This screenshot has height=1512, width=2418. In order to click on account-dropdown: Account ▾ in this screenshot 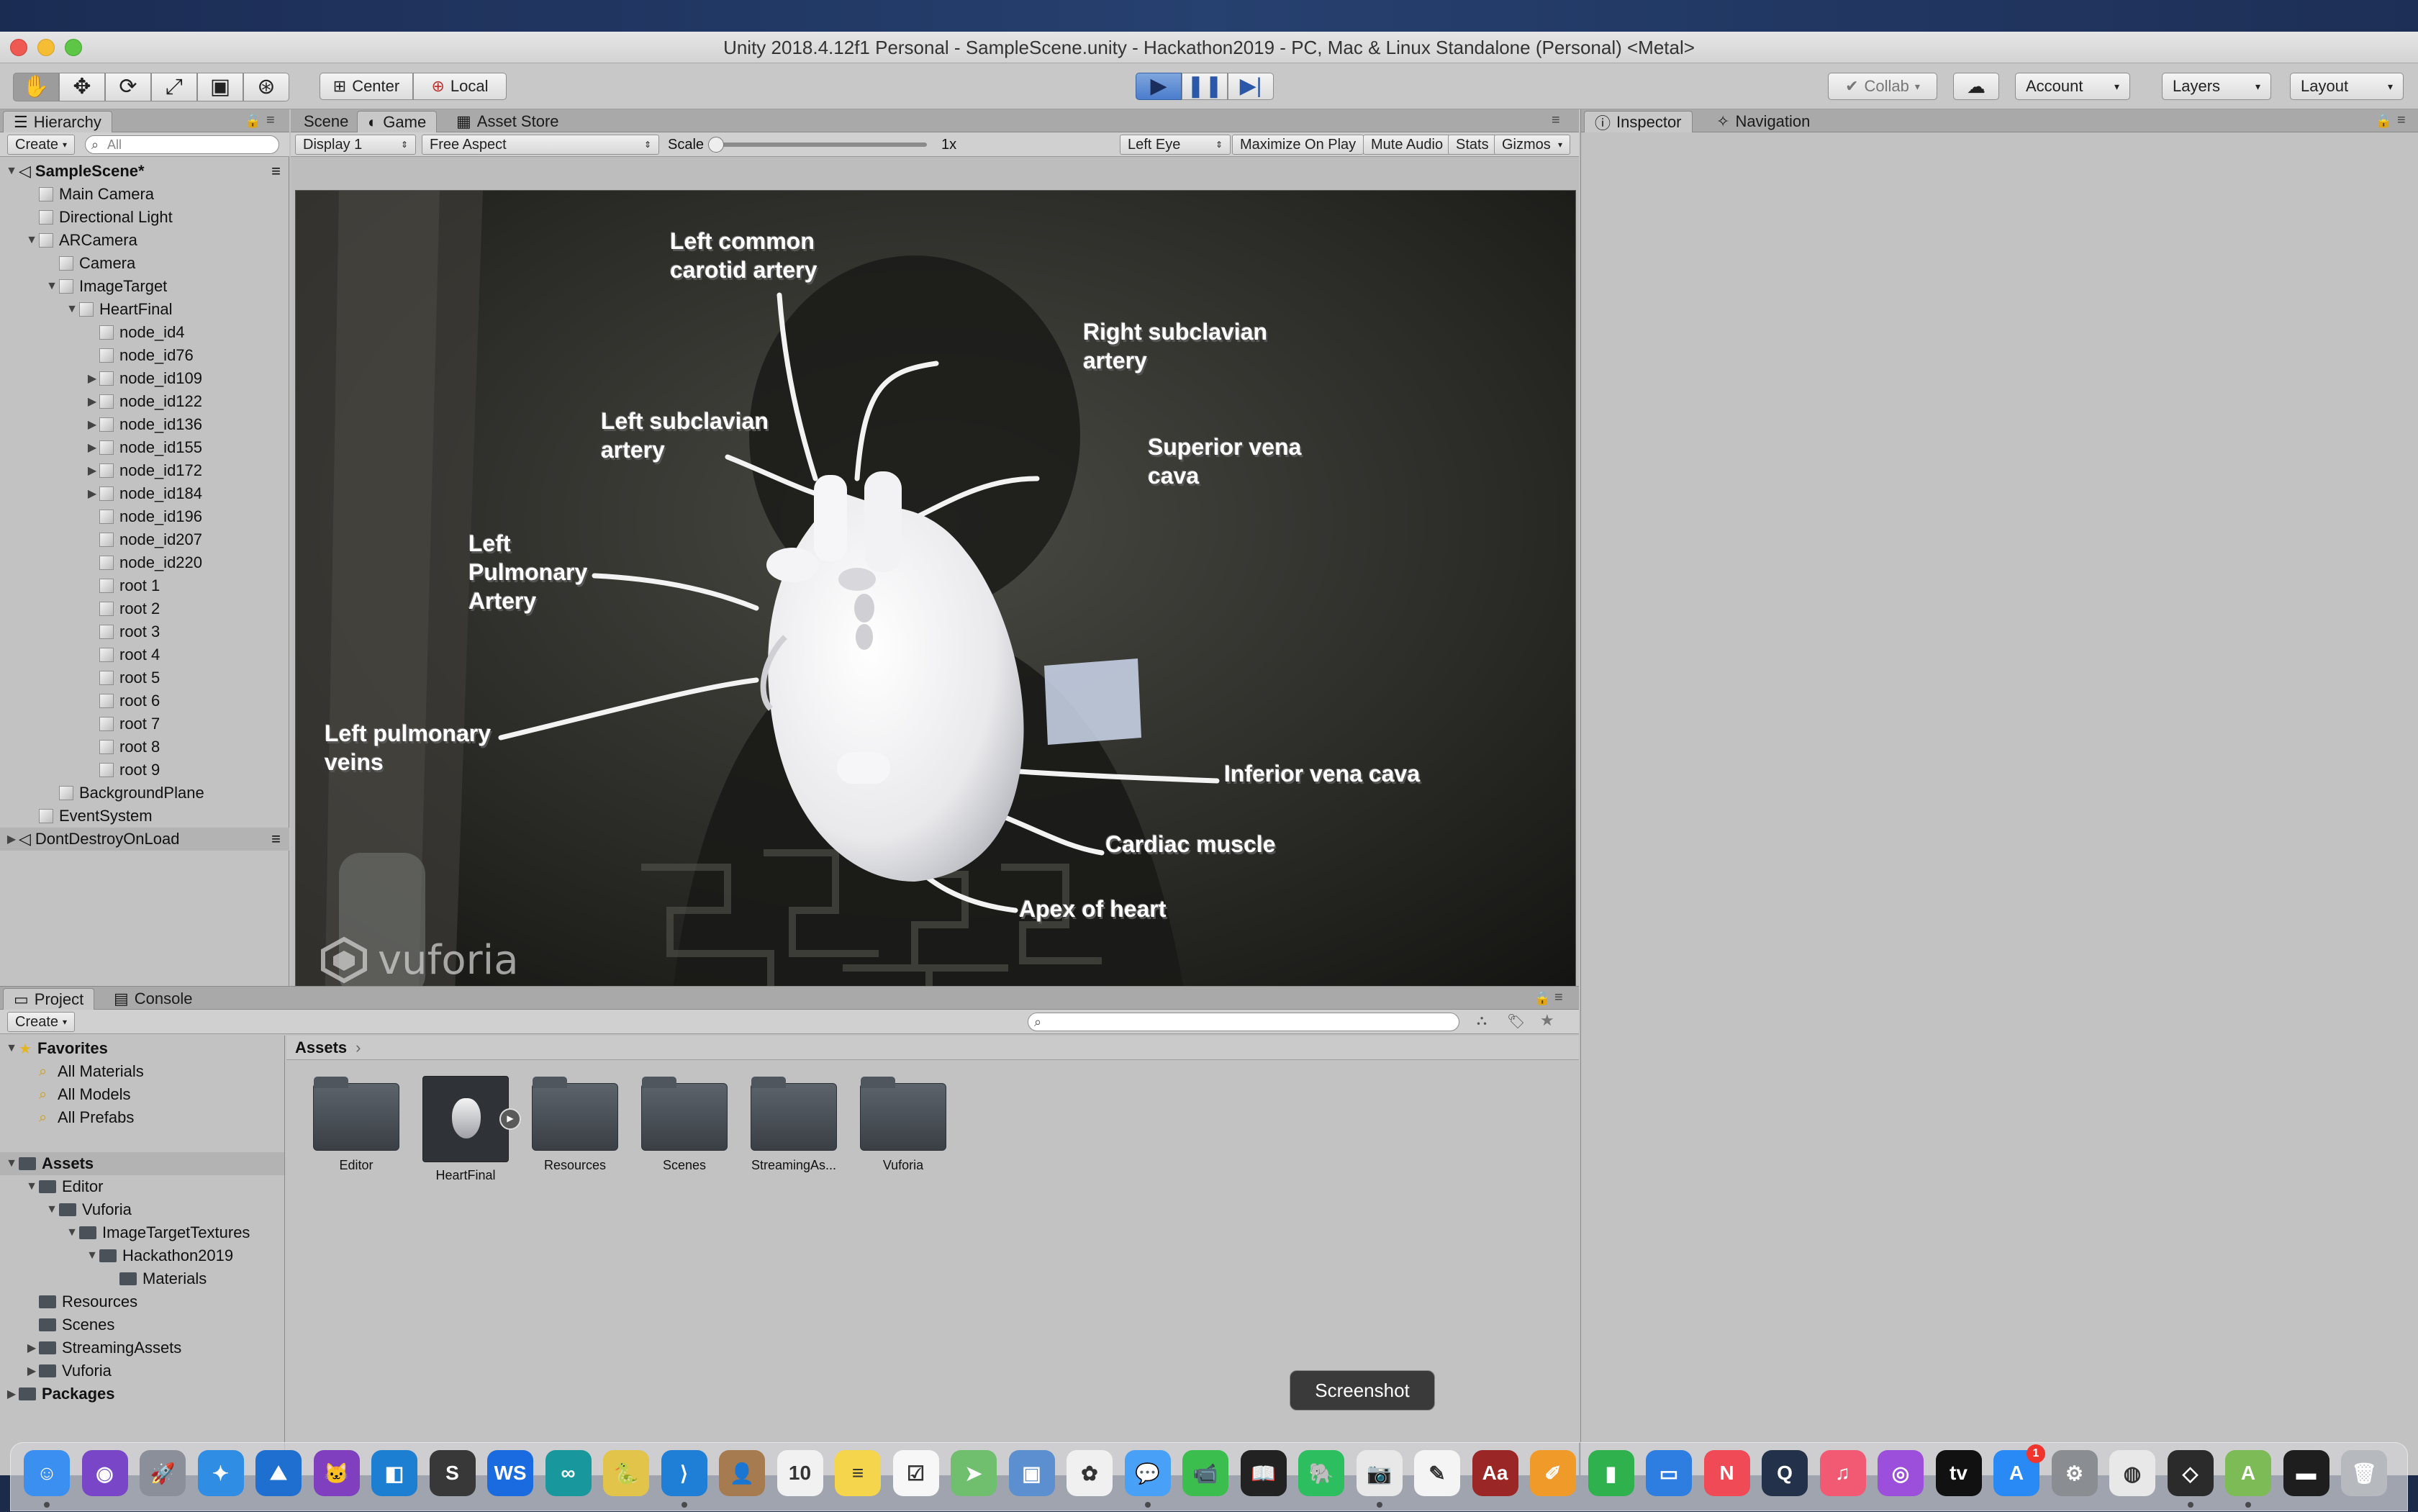, I will do `click(2072, 87)`.